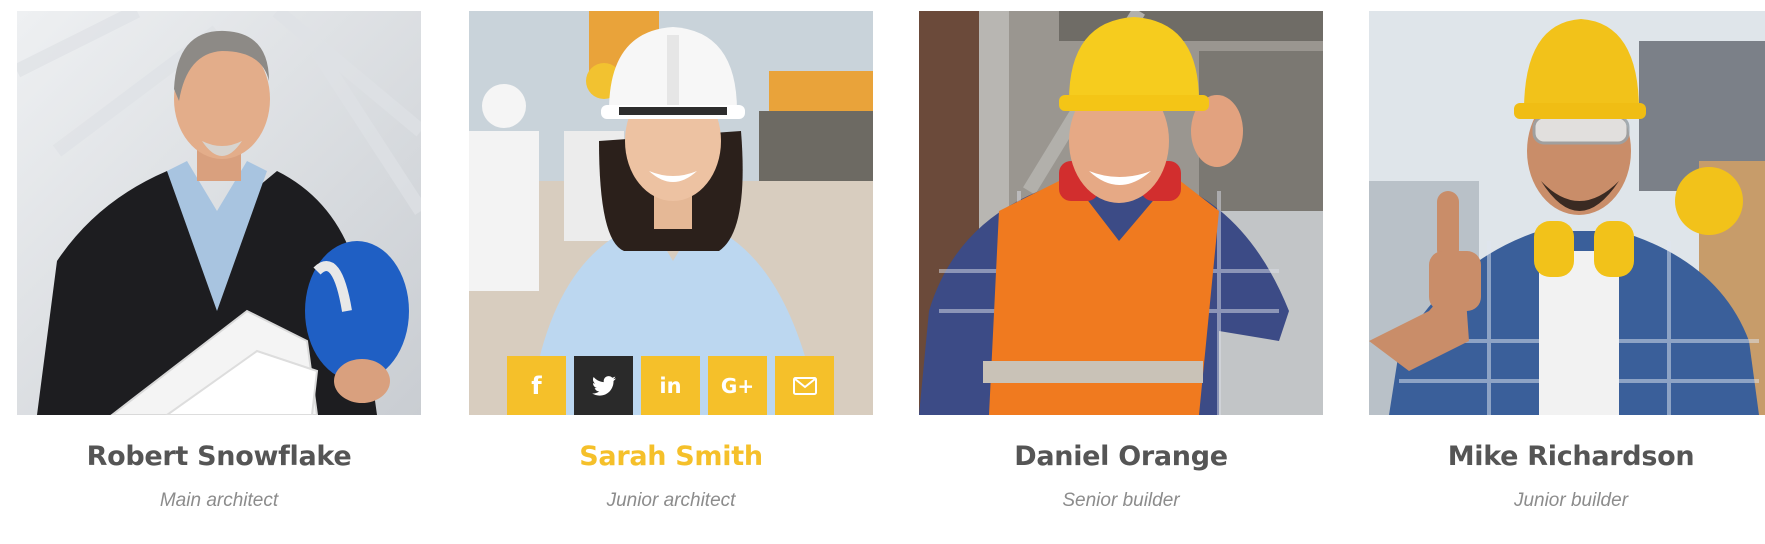  I want to click on linkedin-button: in, so click(670, 385).